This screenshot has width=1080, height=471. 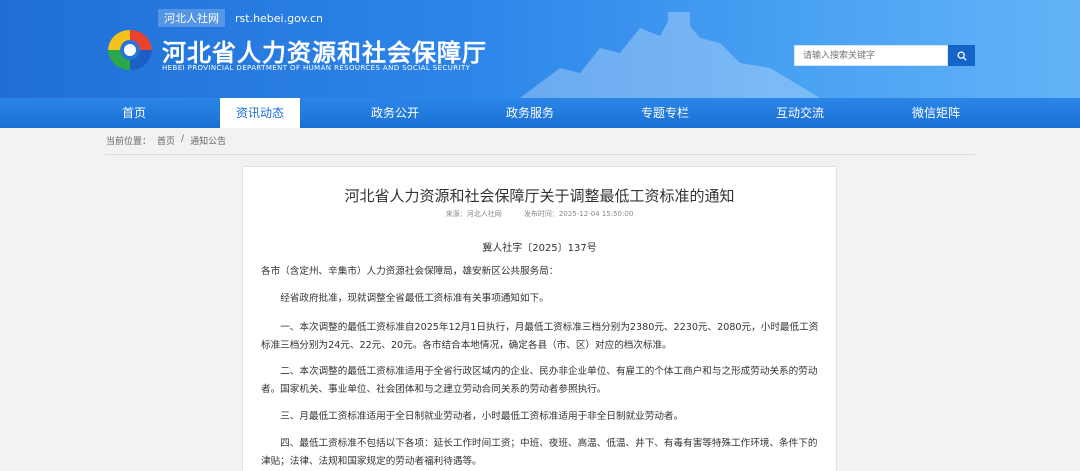 I want to click on great-wall-watermark, so click(x=670, y=55).